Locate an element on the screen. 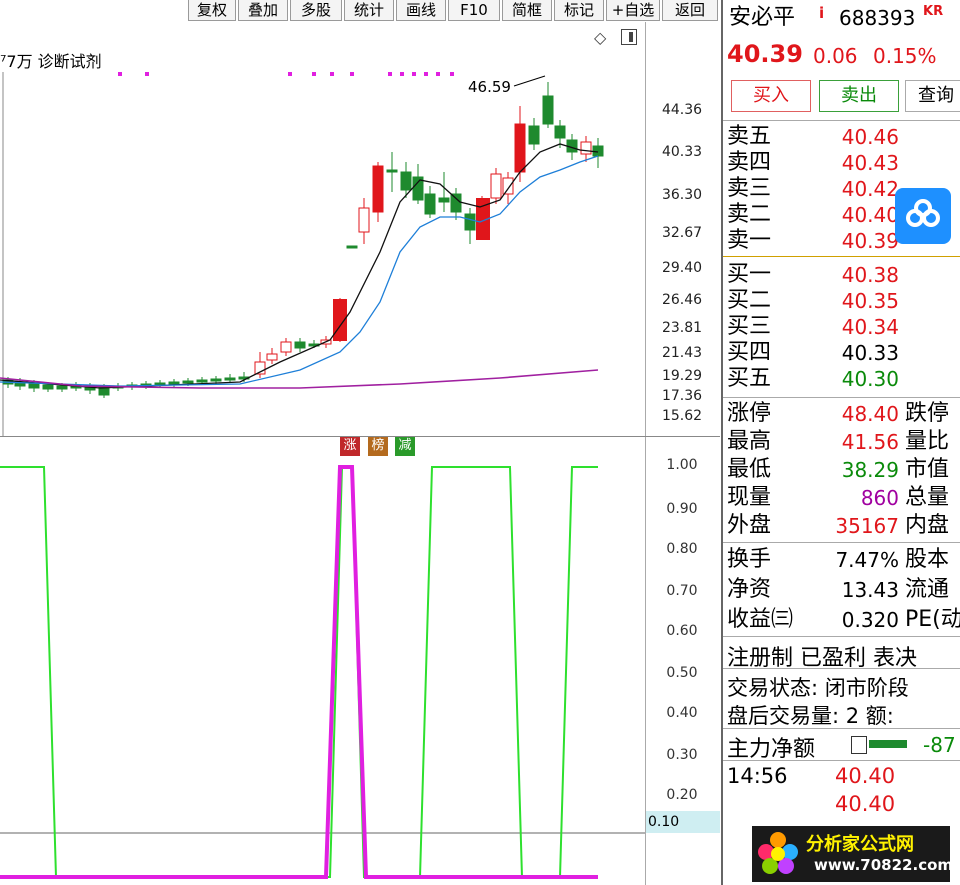 This screenshot has width=960, height=885. ask-bid-divider is located at coordinates (841, 256).